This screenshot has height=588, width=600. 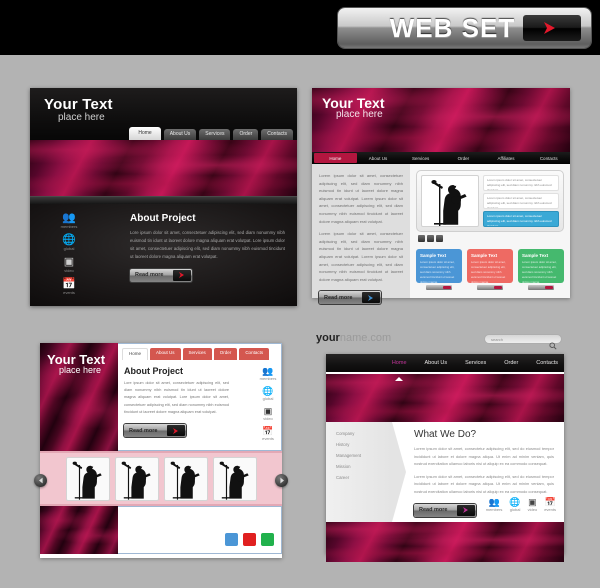 What do you see at coordinates (281, 480) in the screenshot?
I see `carousel-next-button` at bounding box center [281, 480].